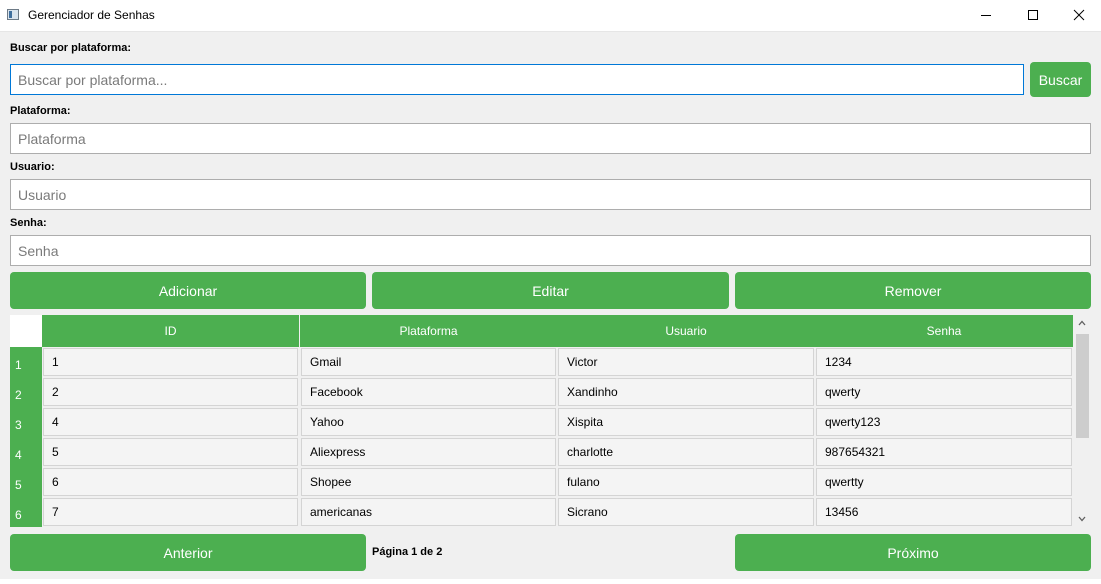  Describe the element at coordinates (913, 290) in the screenshot. I see `remove-button: Remover` at that location.